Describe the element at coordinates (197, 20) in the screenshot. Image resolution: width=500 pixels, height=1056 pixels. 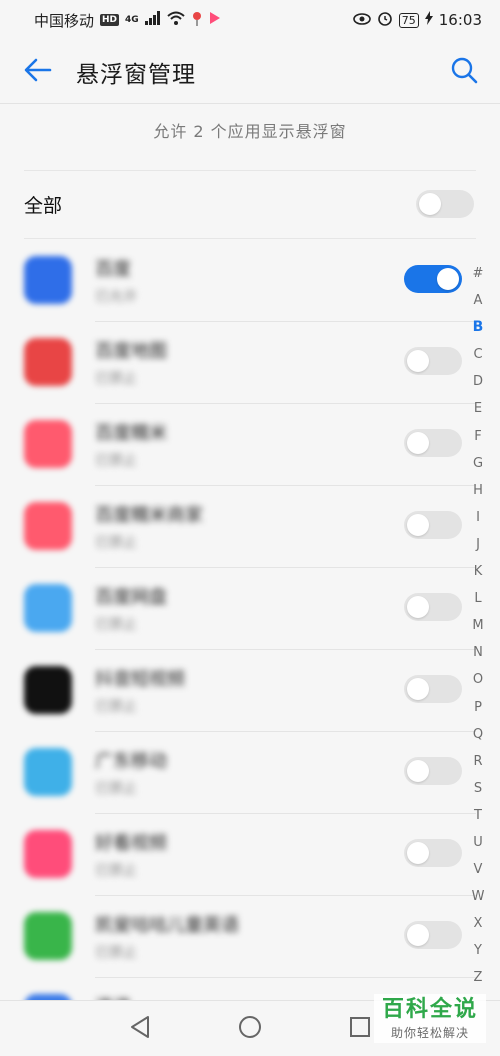
I see `location-notify-icon` at that location.